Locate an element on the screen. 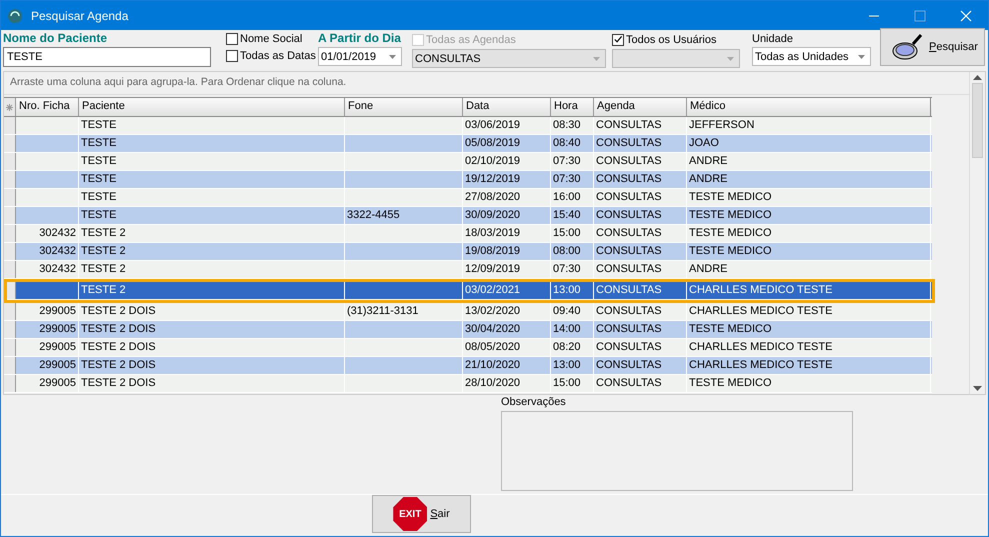  column-header: Data is located at coordinates (507, 107).